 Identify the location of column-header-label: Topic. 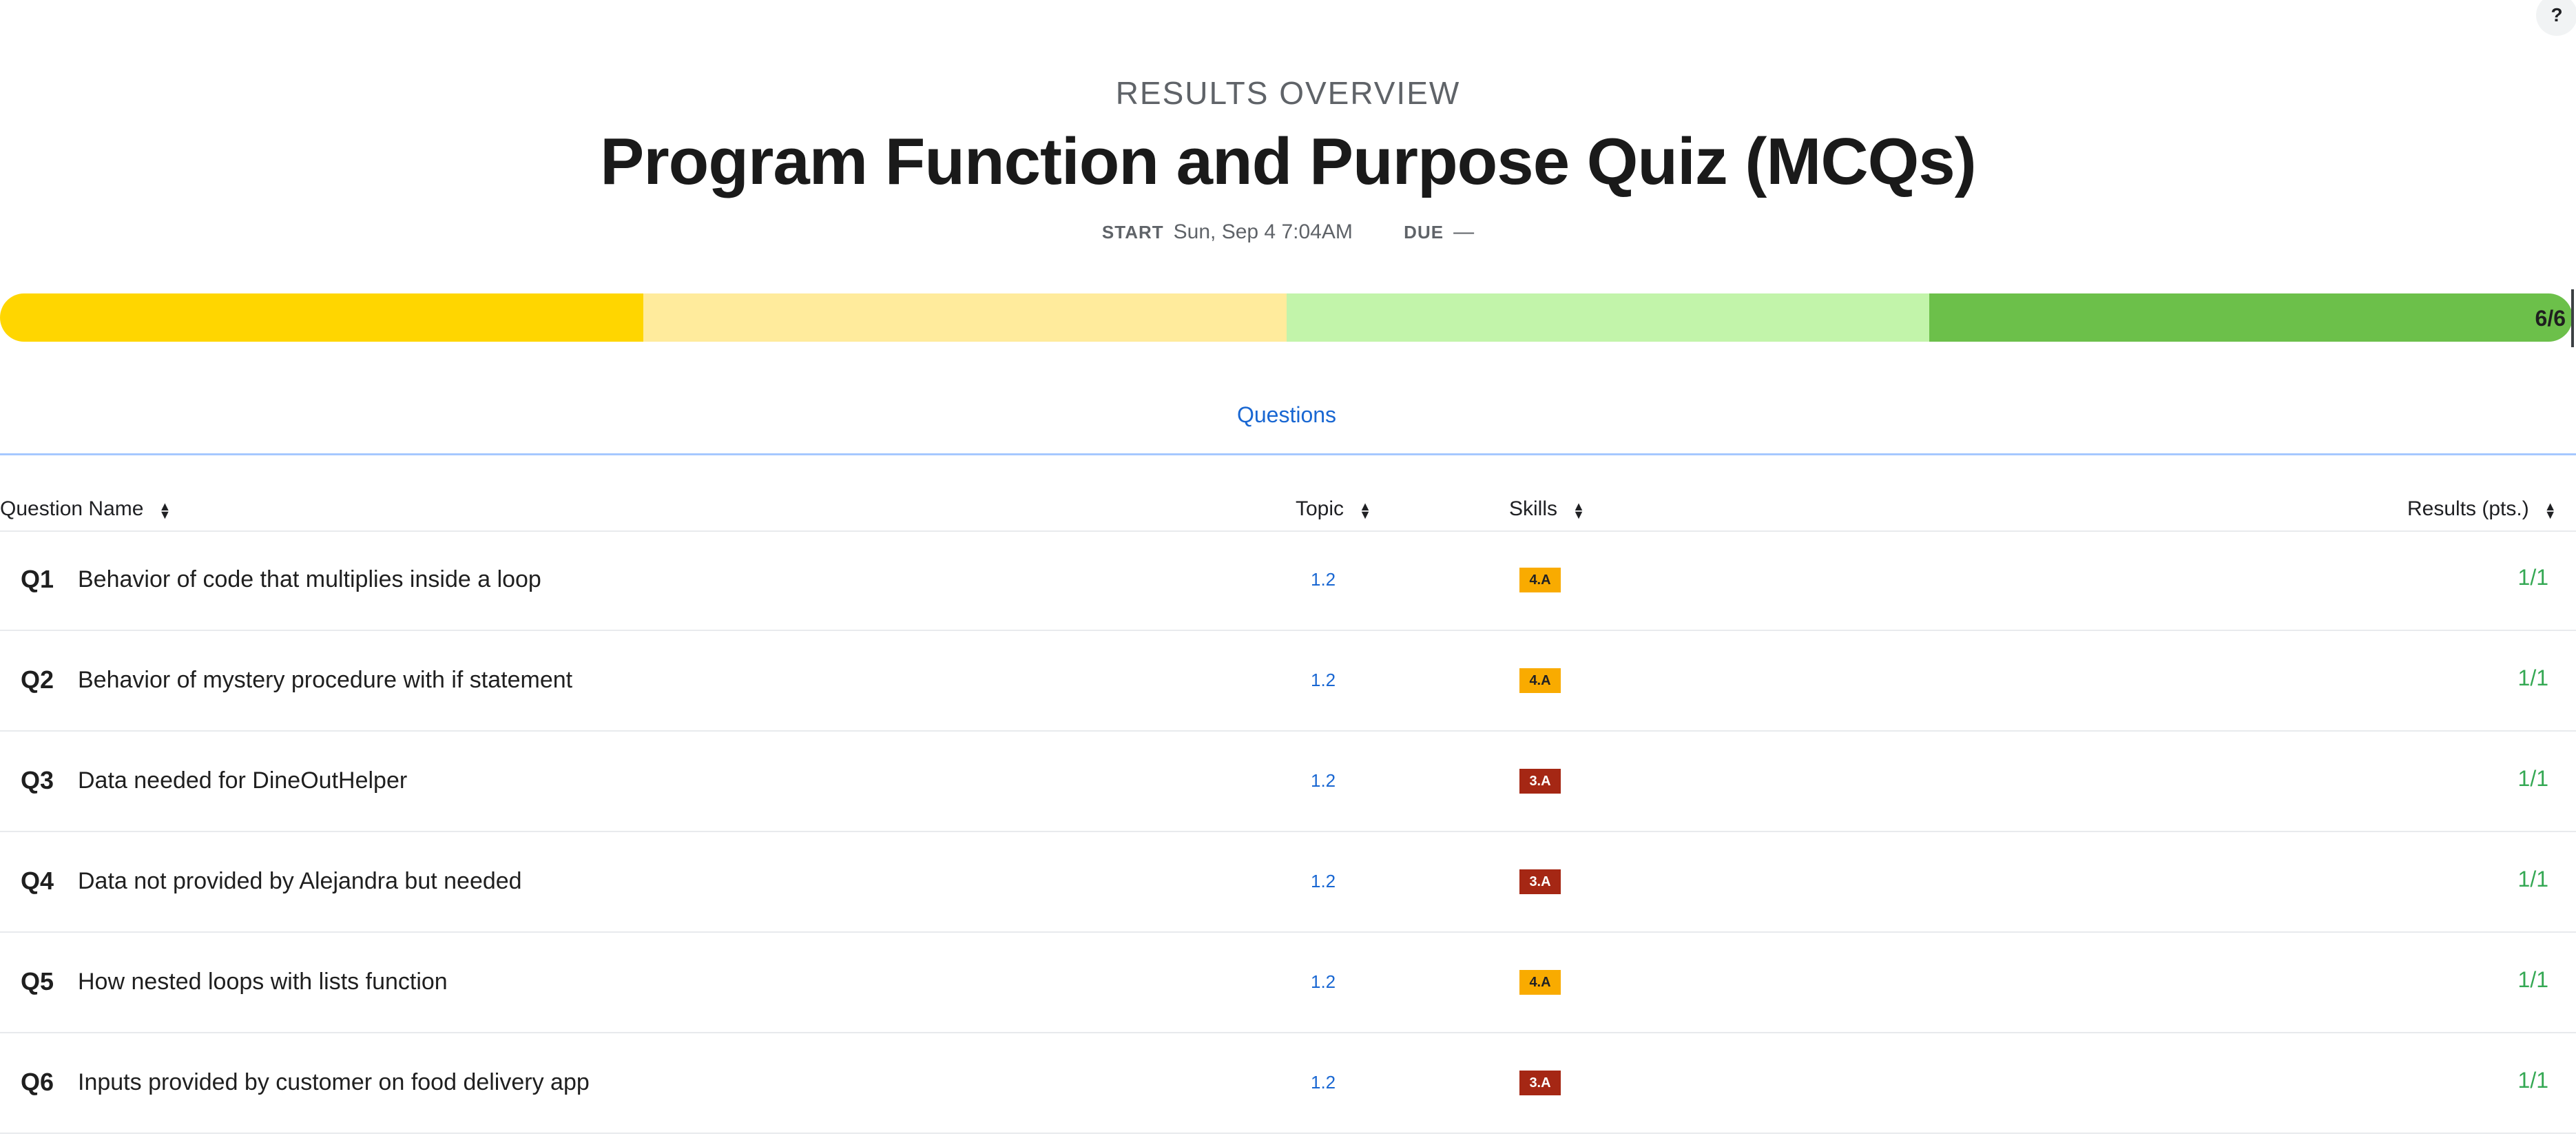
(1320, 508).